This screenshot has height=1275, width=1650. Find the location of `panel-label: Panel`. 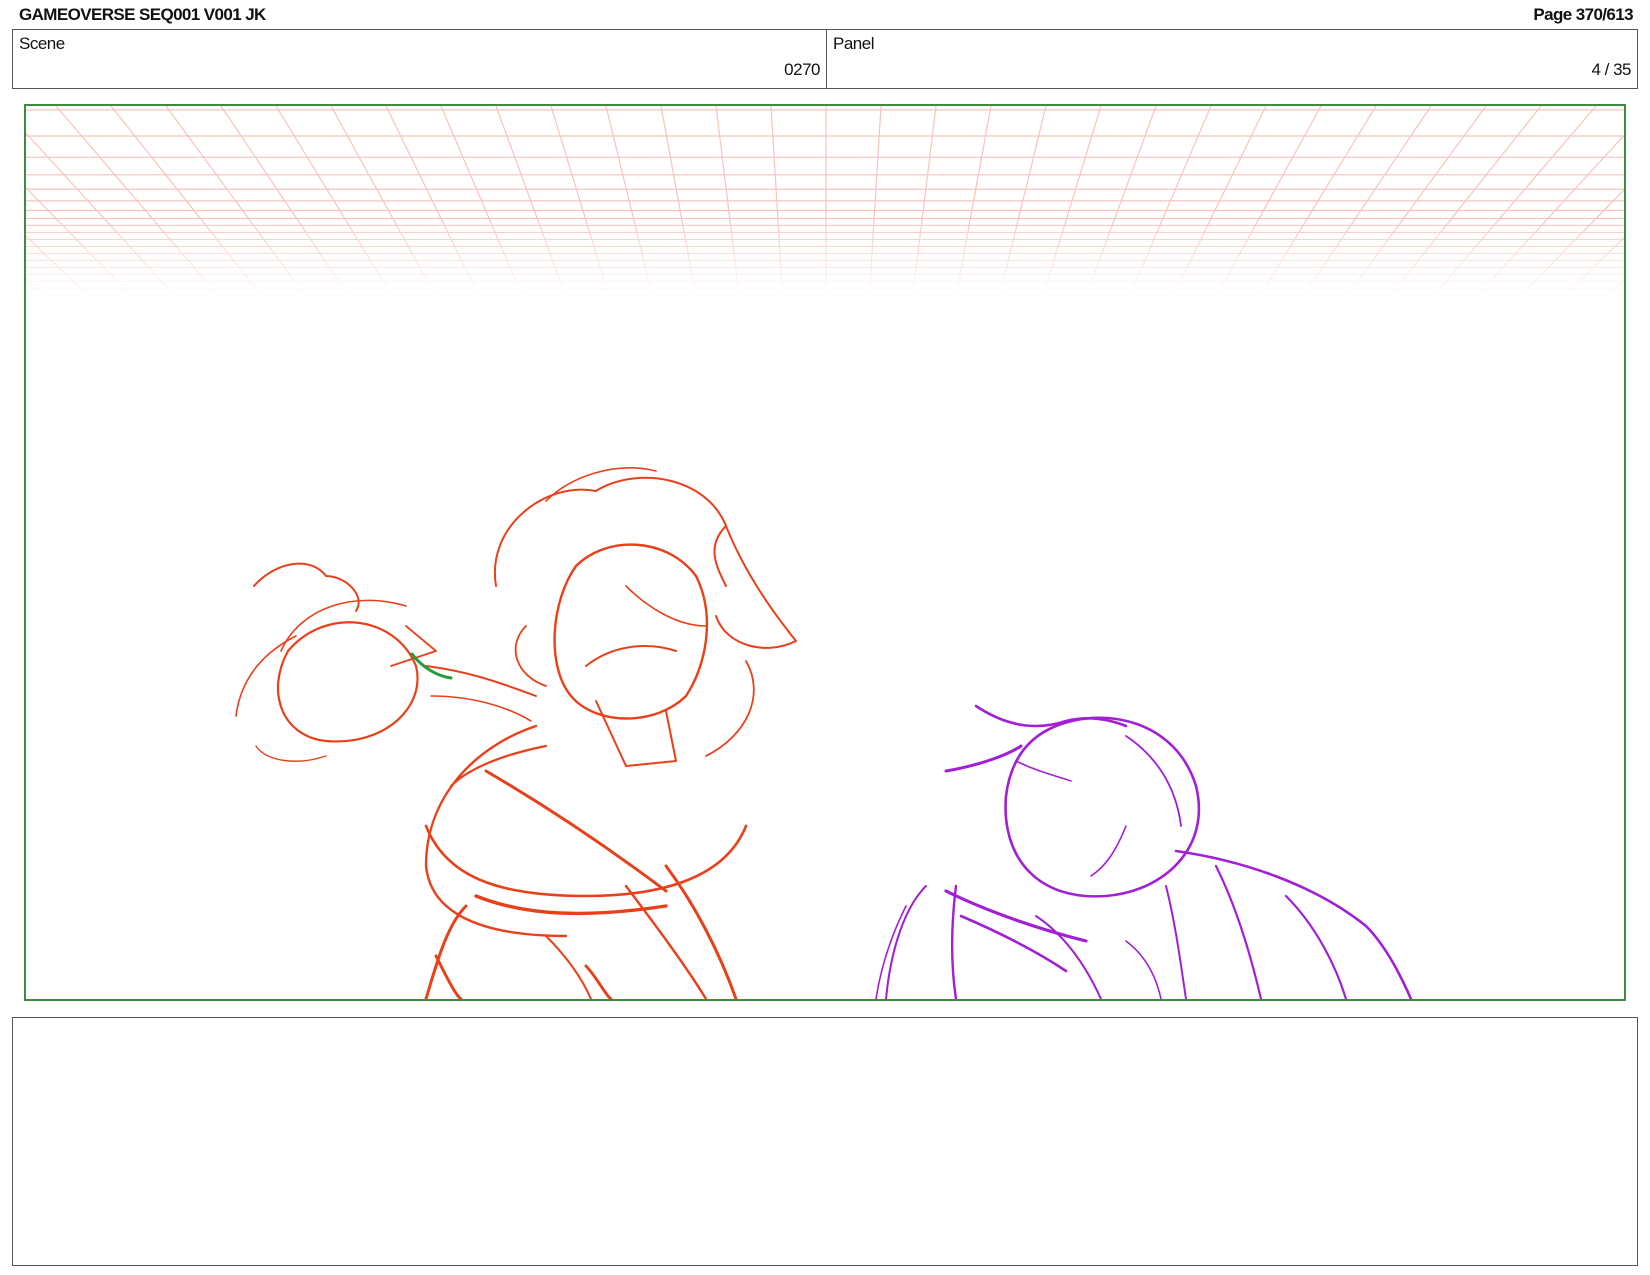

panel-label: Panel is located at coordinates (853, 43).